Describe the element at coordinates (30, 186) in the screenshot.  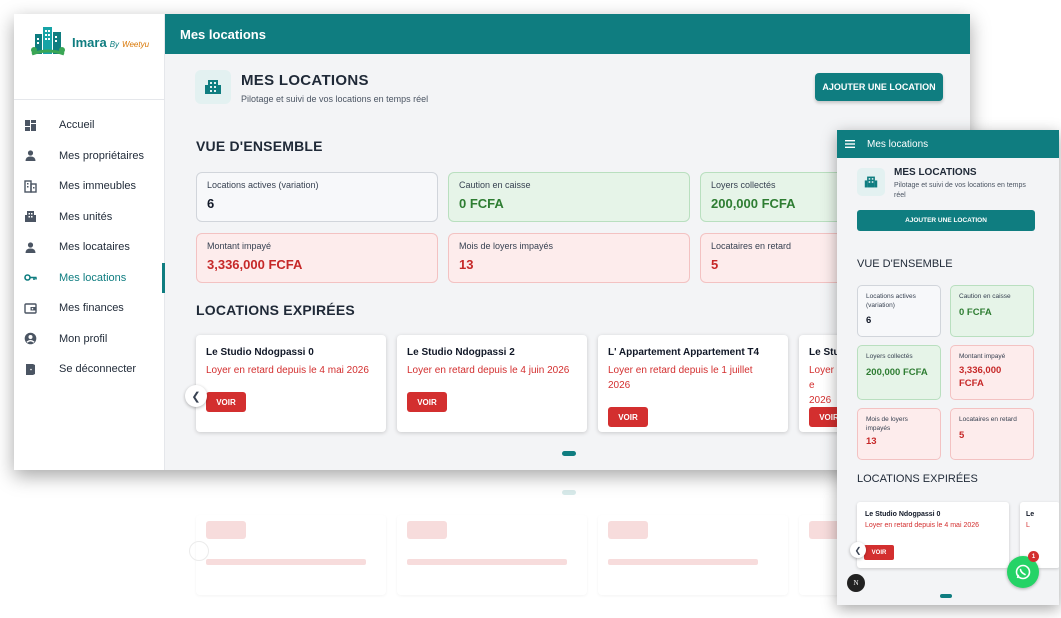
I see `building-icon` at that location.